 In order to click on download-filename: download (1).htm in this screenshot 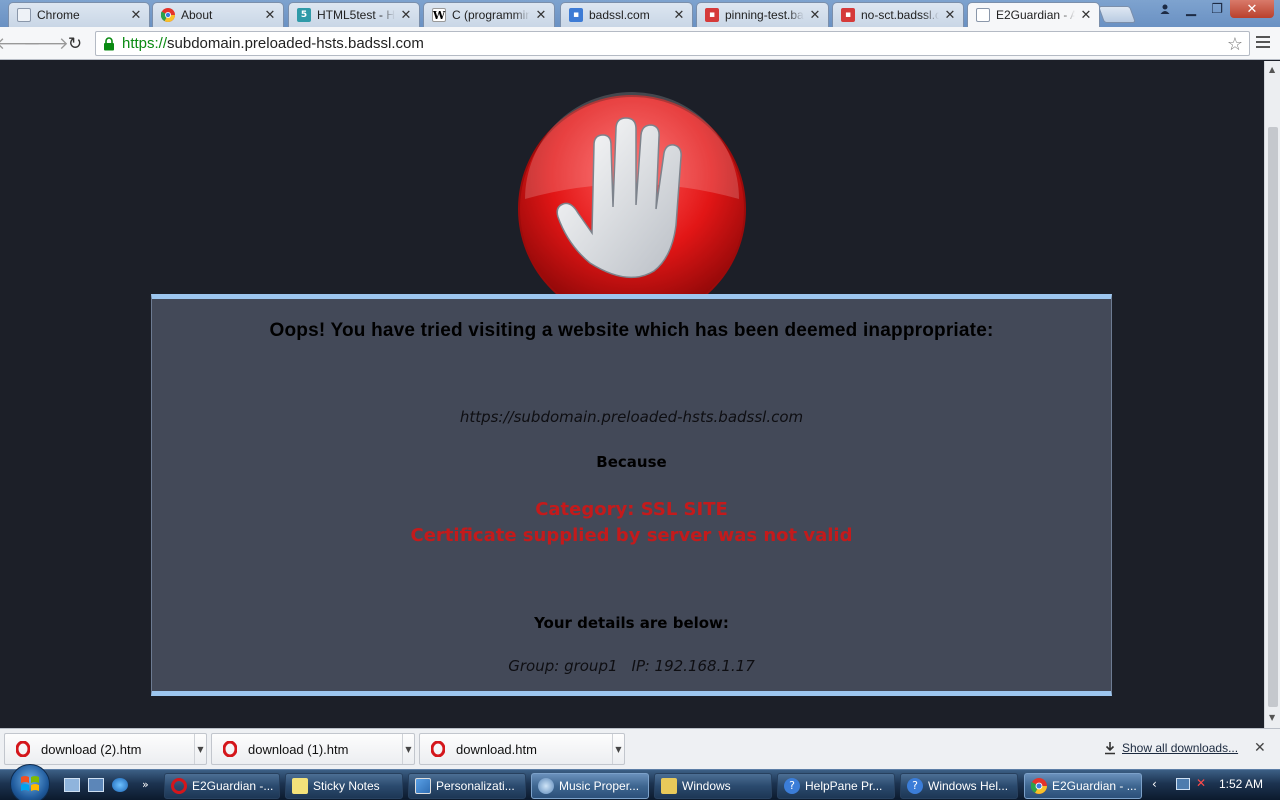, I will do `click(298, 749)`.